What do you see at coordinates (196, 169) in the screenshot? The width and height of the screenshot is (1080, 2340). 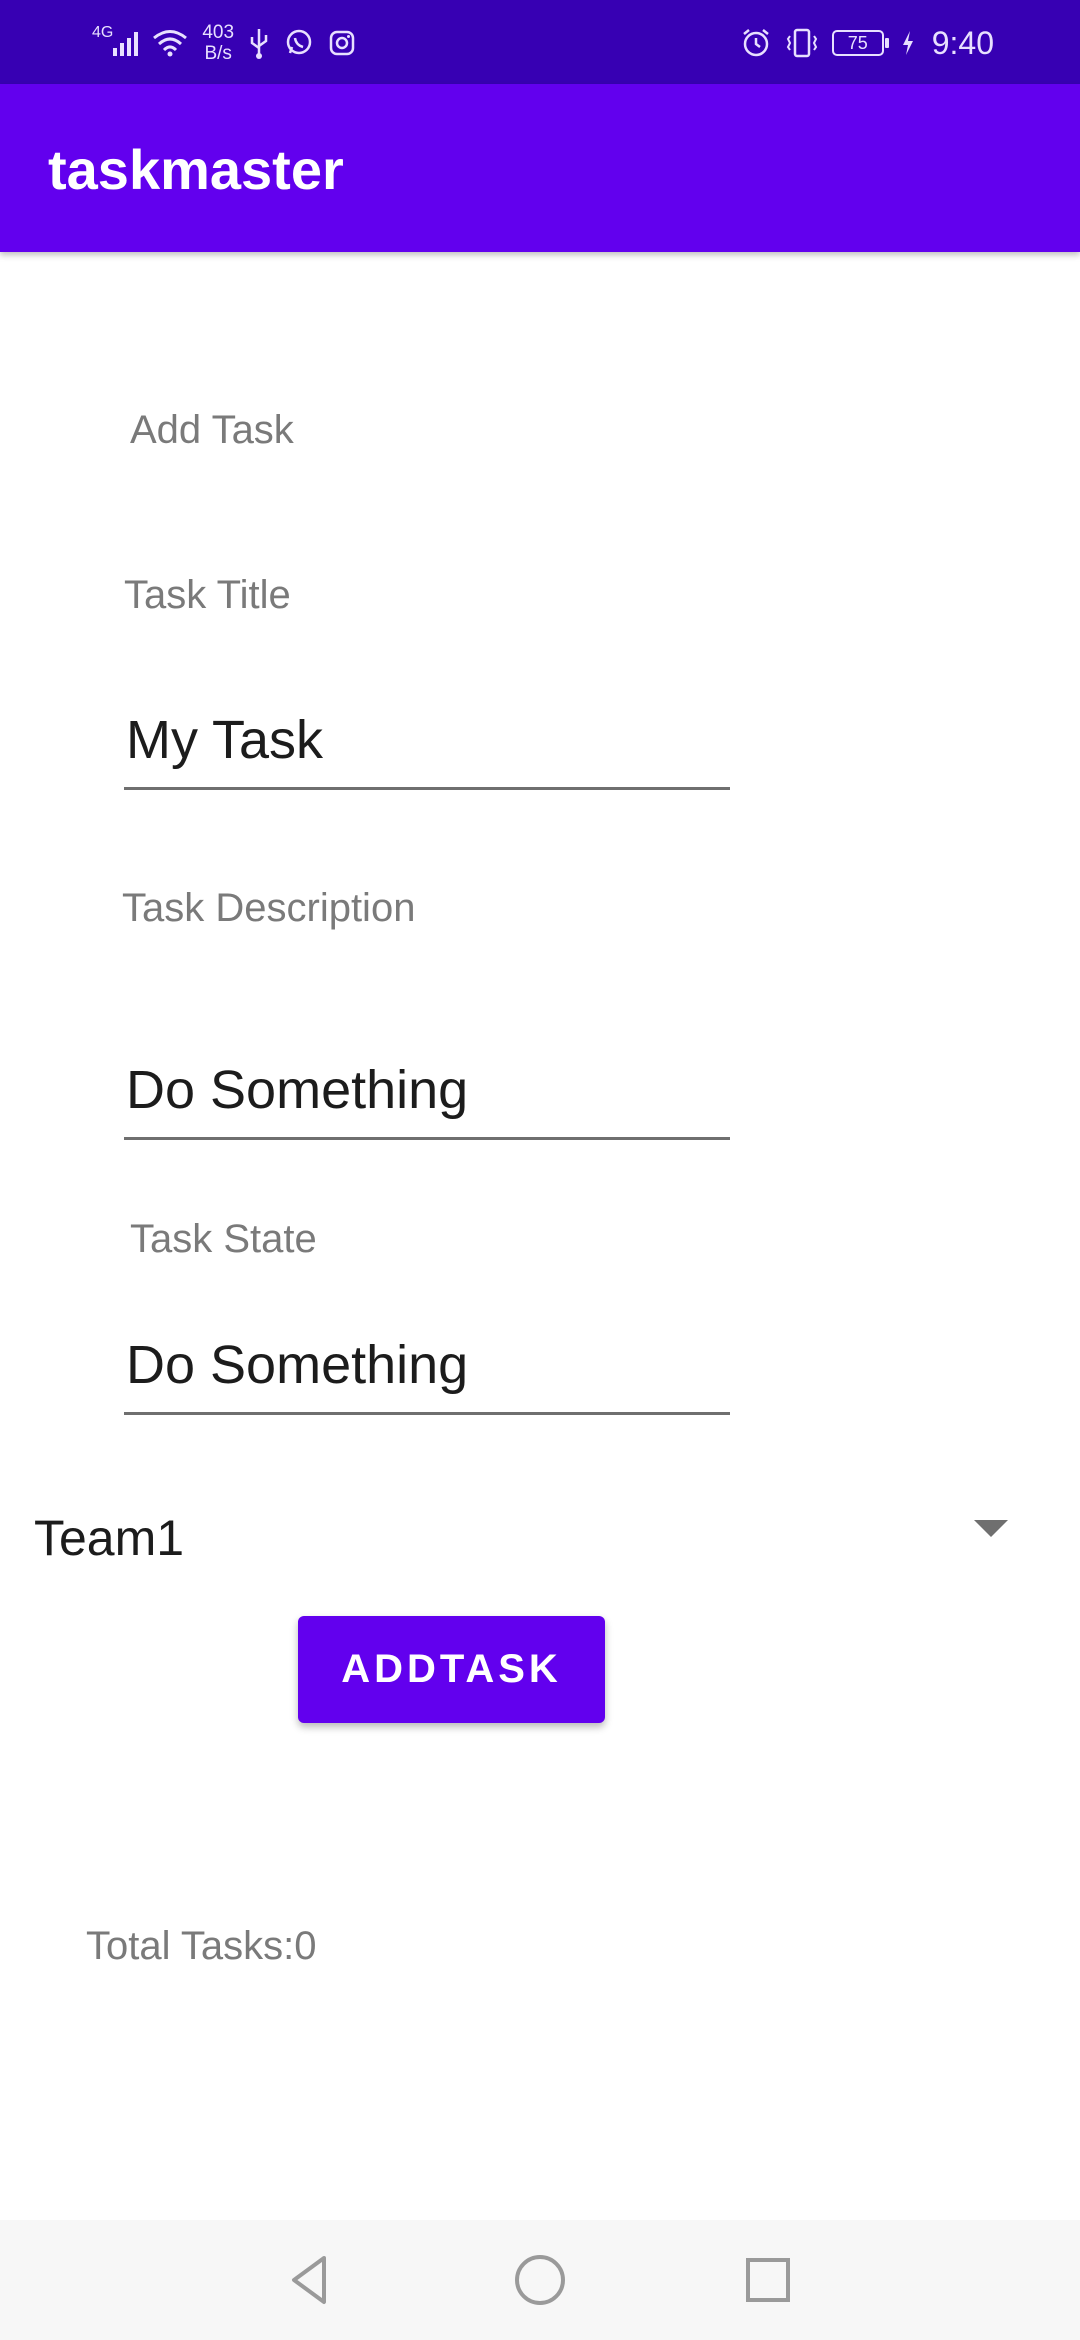 I see `app-title: taskmaster` at bounding box center [196, 169].